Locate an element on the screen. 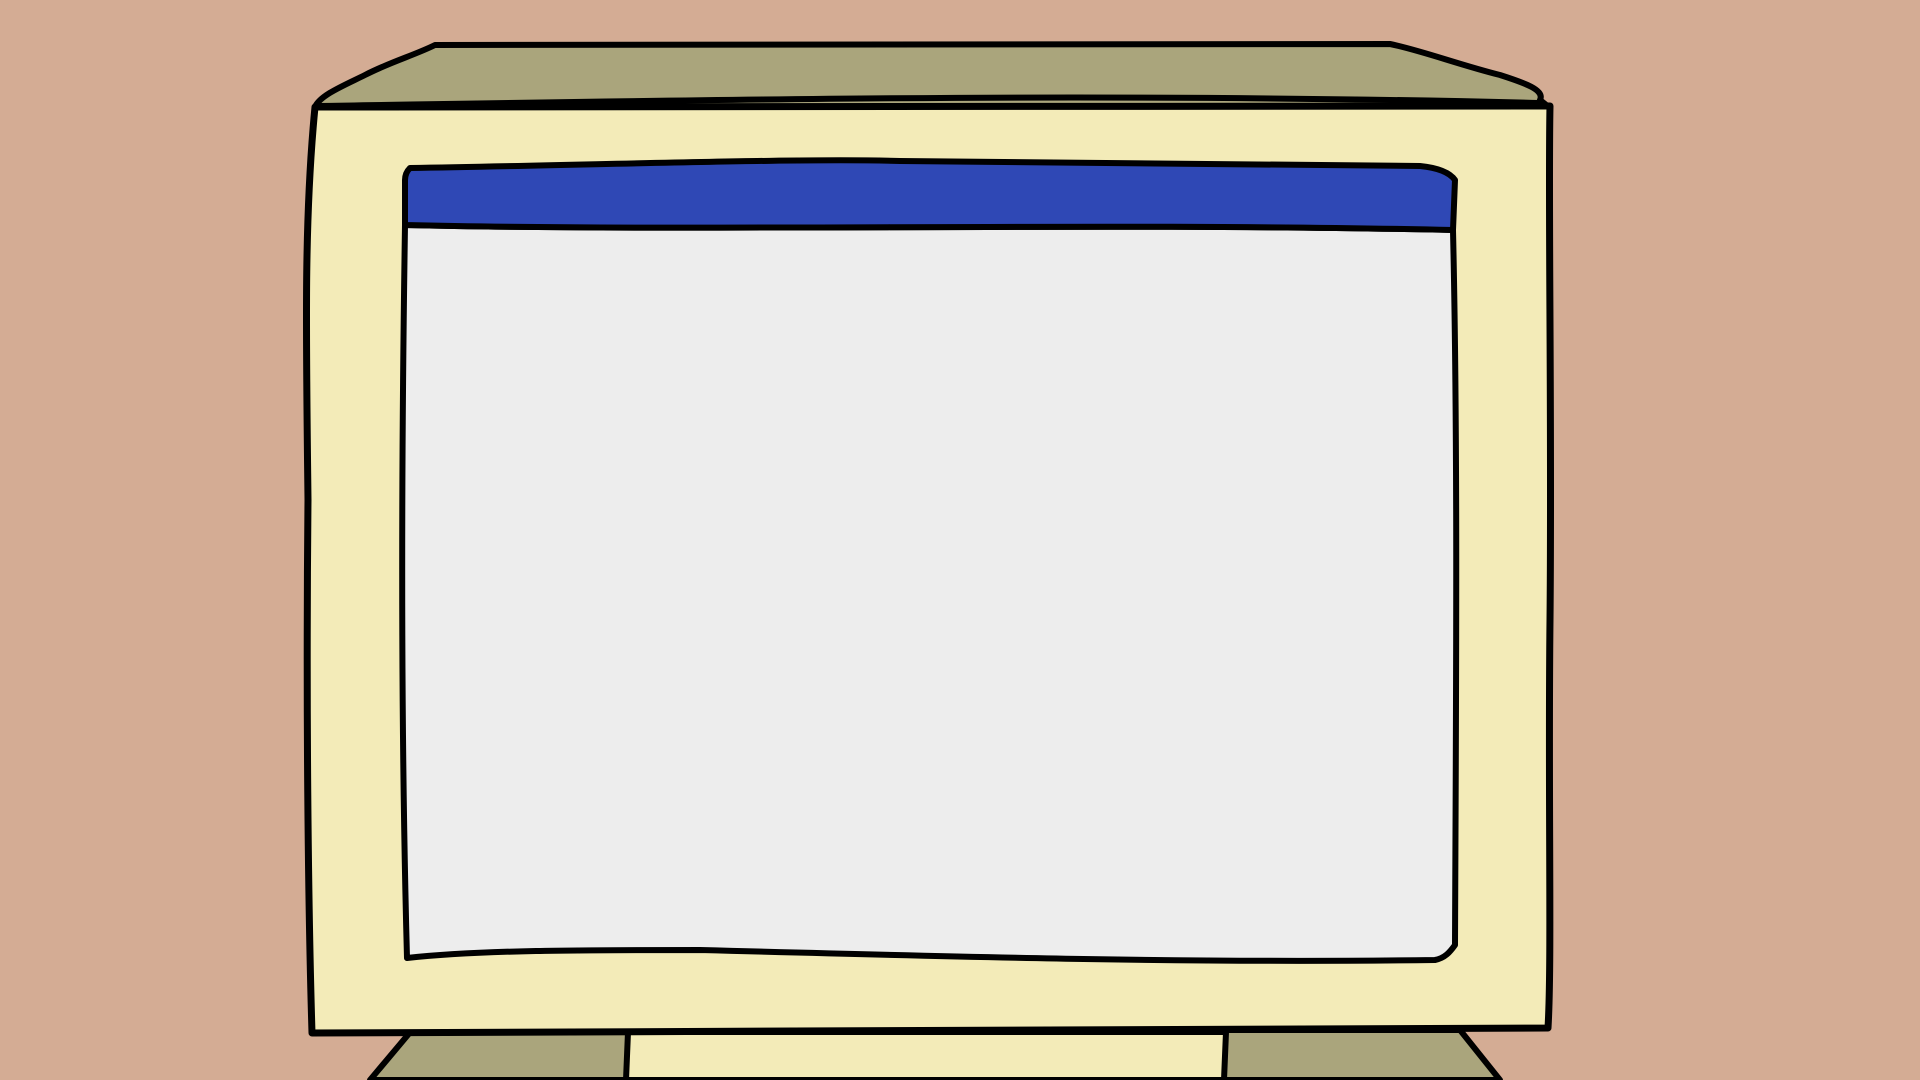  monitor-stand-front is located at coordinates (926, 1054).